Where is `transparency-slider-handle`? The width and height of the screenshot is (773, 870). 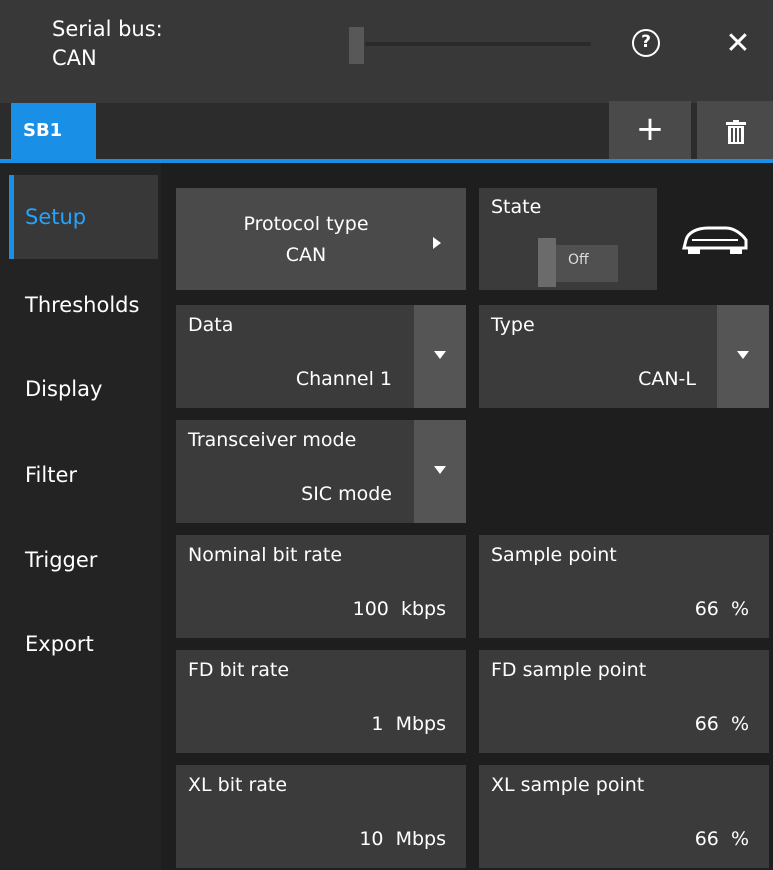
transparency-slider-handle is located at coordinates (356, 45).